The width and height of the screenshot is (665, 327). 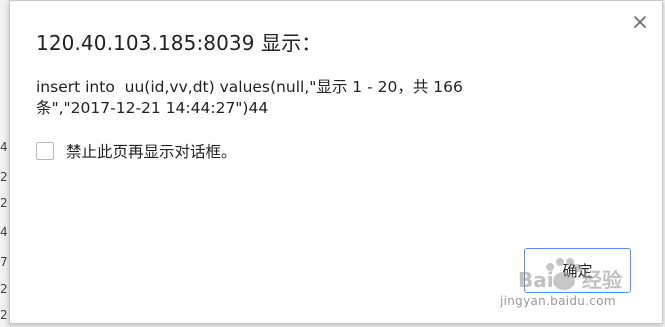 I want to click on suppress-dialogs-option: 禁止此页再显示对话框。, so click(x=136, y=151).